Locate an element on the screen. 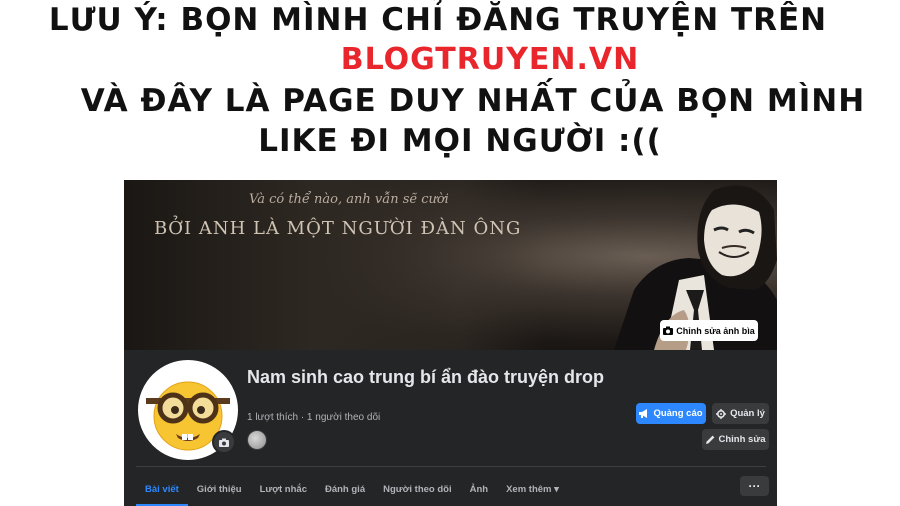  follower-avatar is located at coordinates (257, 440).